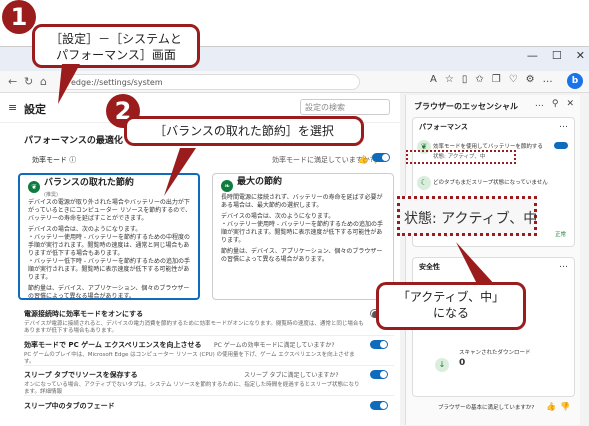 The width and height of the screenshot is (589, 426). Describe the element at coordinates (476, 264) in the screenshot. I see `result-arrow` at that location.